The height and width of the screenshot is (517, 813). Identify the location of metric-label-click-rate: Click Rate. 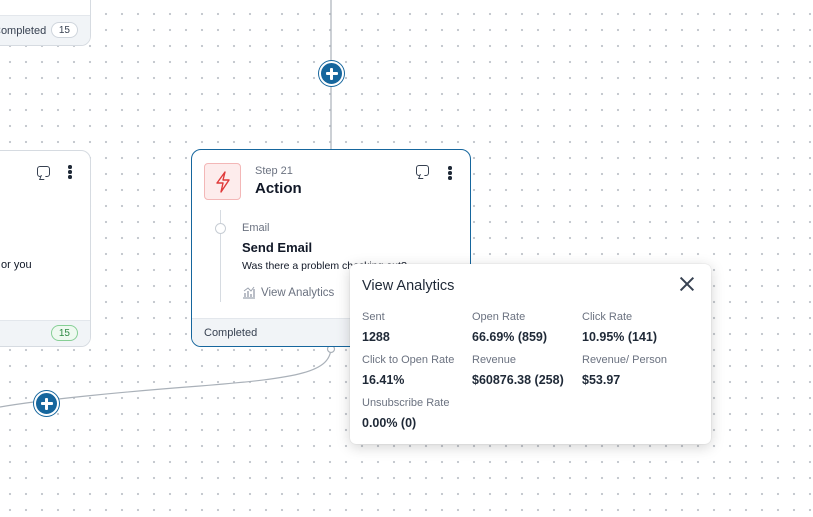
(607, 317).